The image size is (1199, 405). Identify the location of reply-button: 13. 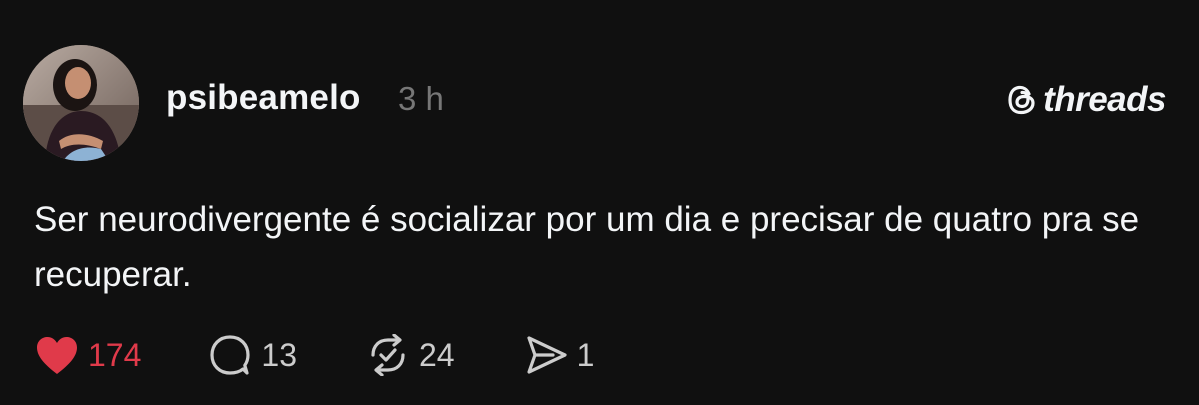
(252, 355).